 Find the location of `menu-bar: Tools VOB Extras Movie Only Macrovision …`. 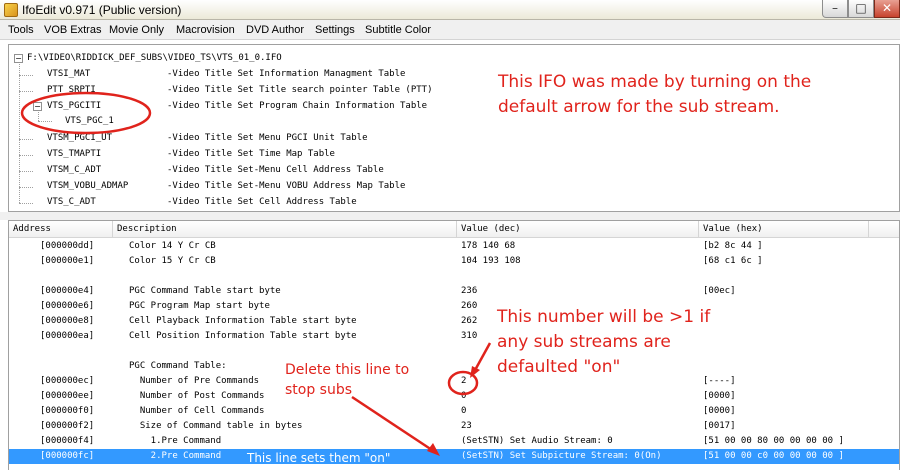

menu-bar: Tools VOB Extras Movie Only Macrovision … is located at coordinates (450, 30).